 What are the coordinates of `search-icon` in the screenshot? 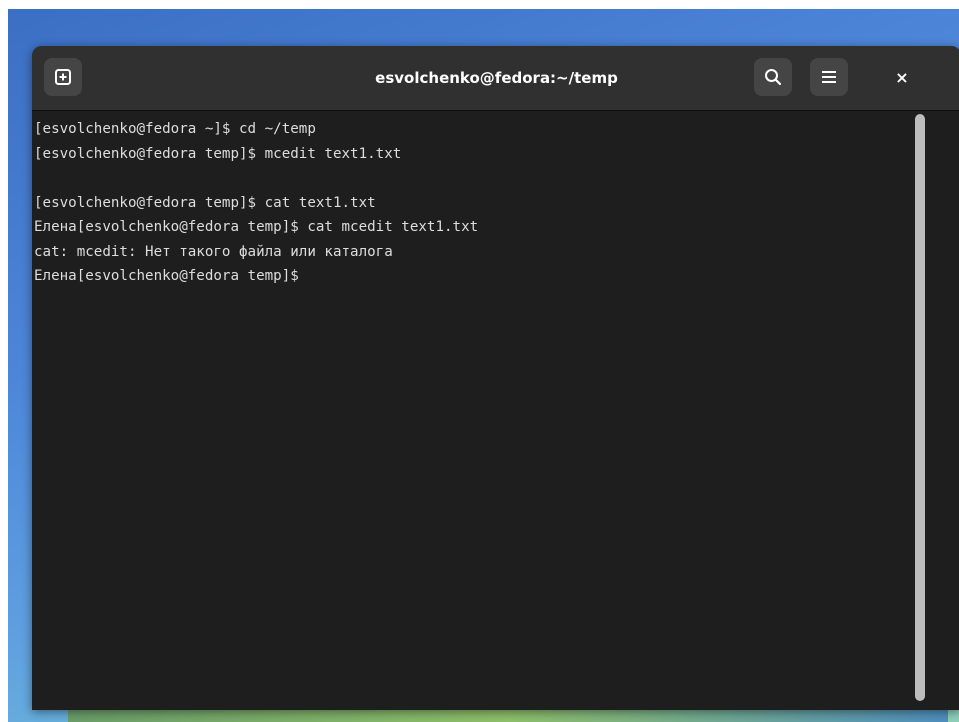 It's located at (773, 77).